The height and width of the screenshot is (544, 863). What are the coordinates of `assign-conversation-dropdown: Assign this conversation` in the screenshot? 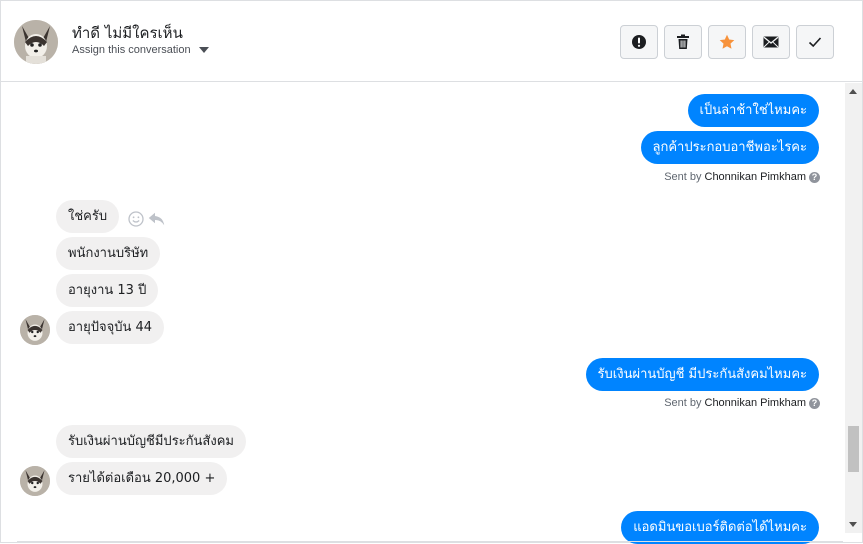 It's located at (140, 50).